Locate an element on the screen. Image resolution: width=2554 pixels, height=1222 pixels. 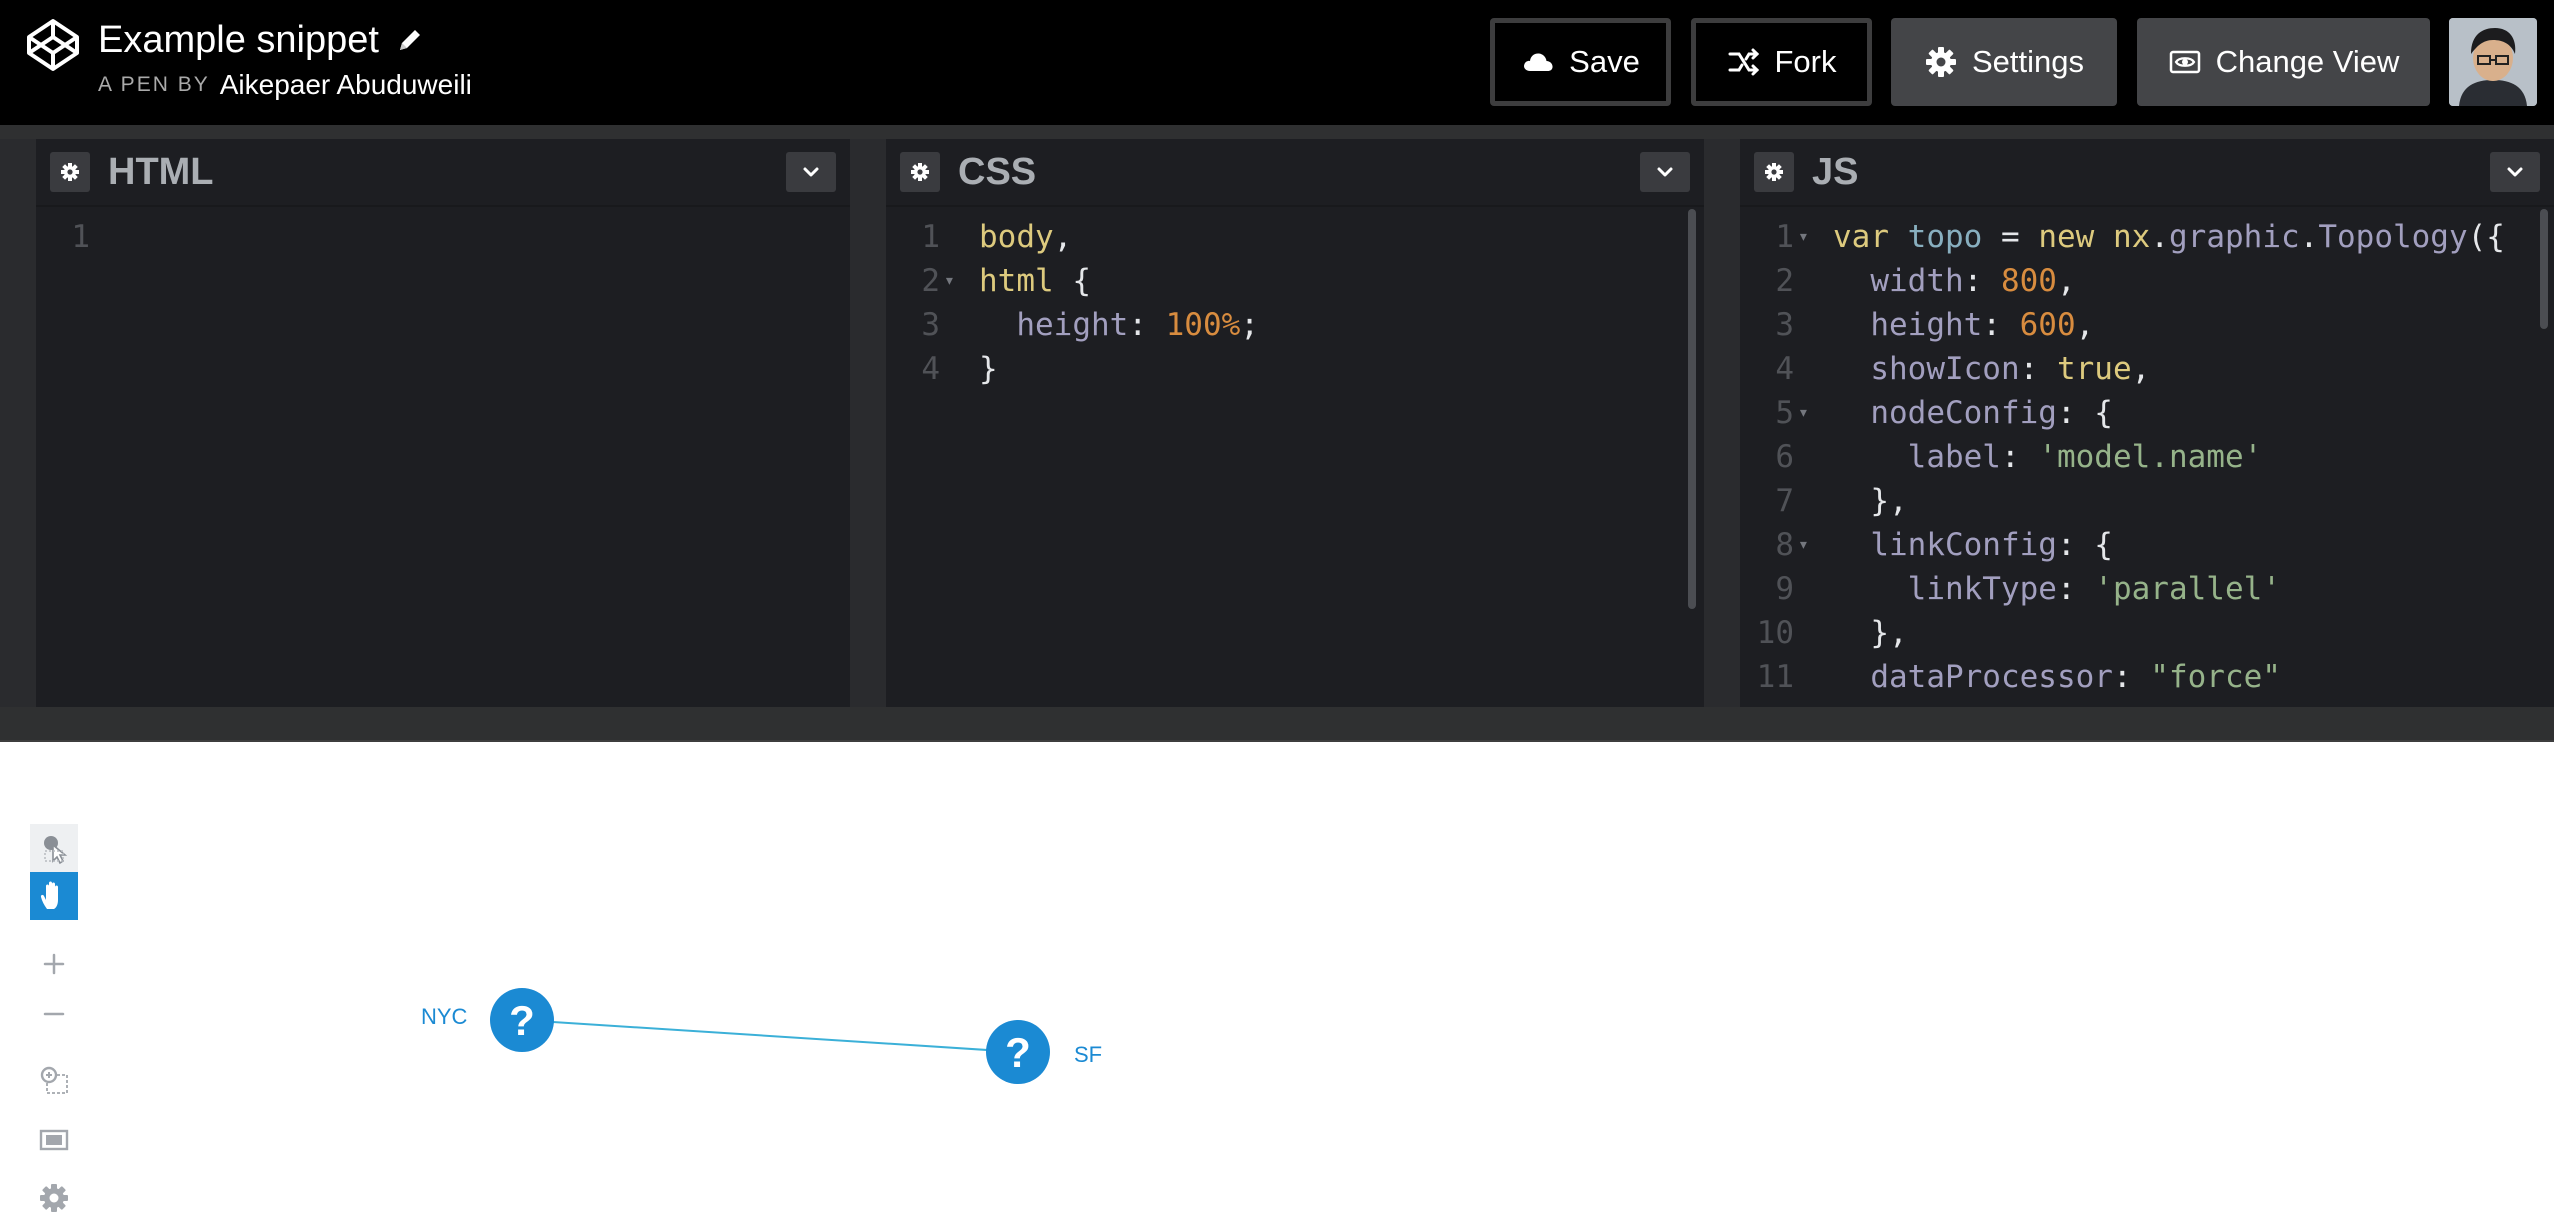
preview-resize-bar is located at coordinates (1277, 724).